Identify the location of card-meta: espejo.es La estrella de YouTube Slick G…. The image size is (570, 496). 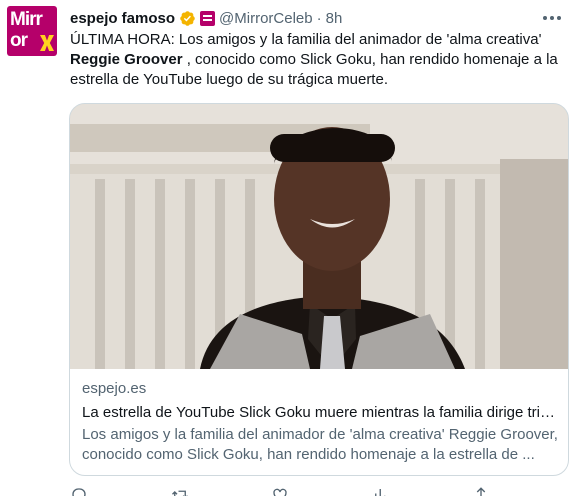
(321, 422).